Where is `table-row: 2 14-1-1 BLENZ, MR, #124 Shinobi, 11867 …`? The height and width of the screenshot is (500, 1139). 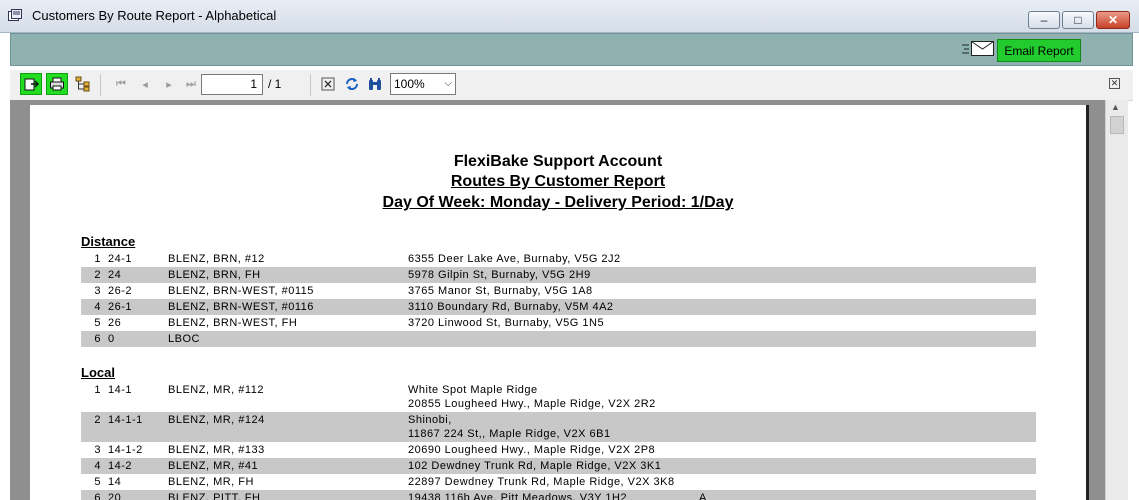
table-row: 2 14-1-1 BLENZ, MR, #124 Shinobi, 11867 … is located at coordinates (558, 427).